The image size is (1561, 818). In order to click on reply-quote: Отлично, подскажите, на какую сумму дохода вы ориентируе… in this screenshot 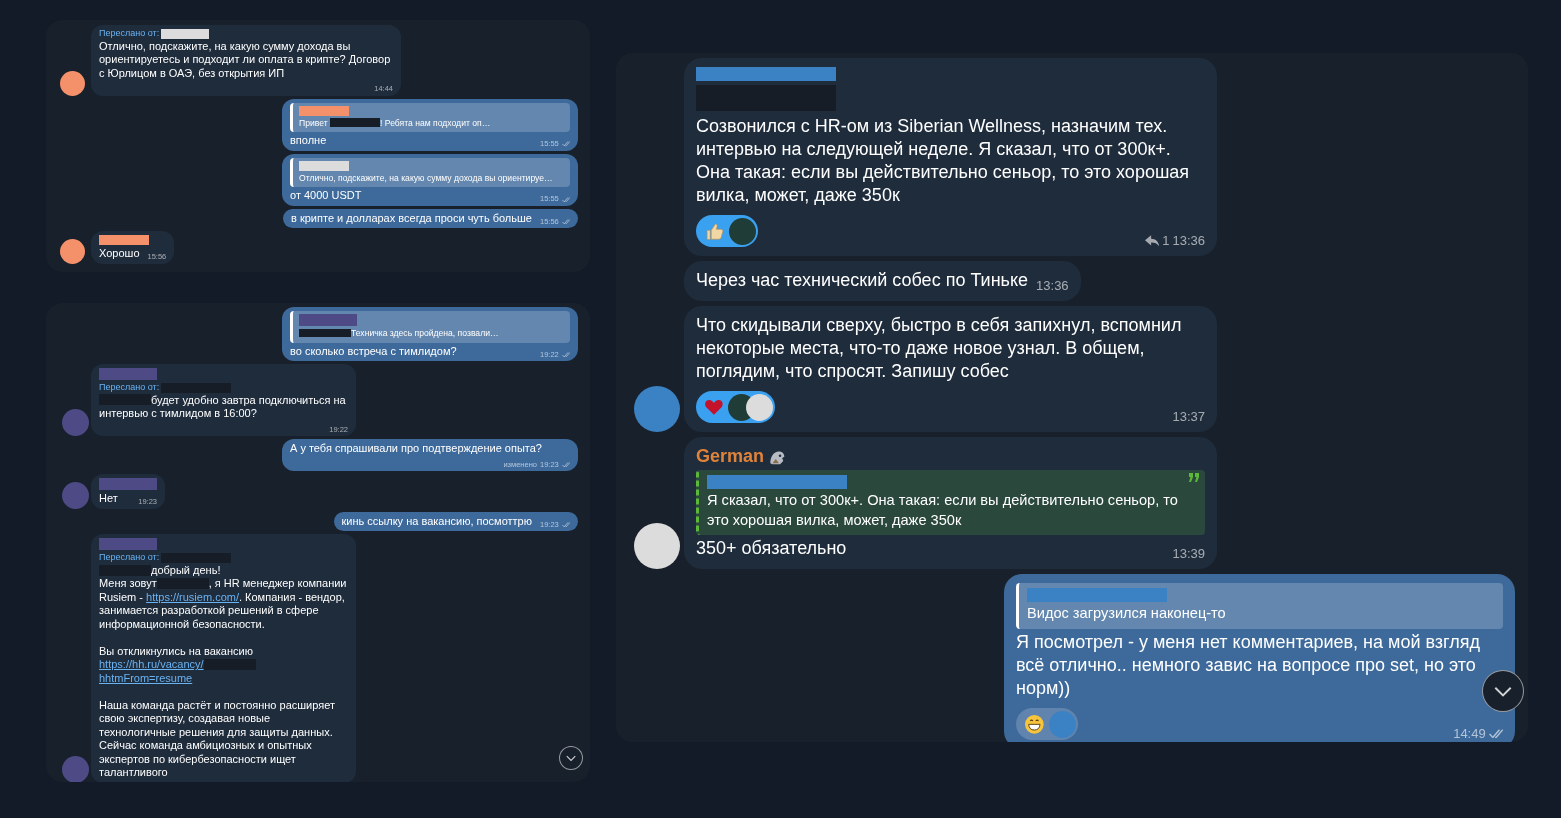, I will do `click(430, 172)`.